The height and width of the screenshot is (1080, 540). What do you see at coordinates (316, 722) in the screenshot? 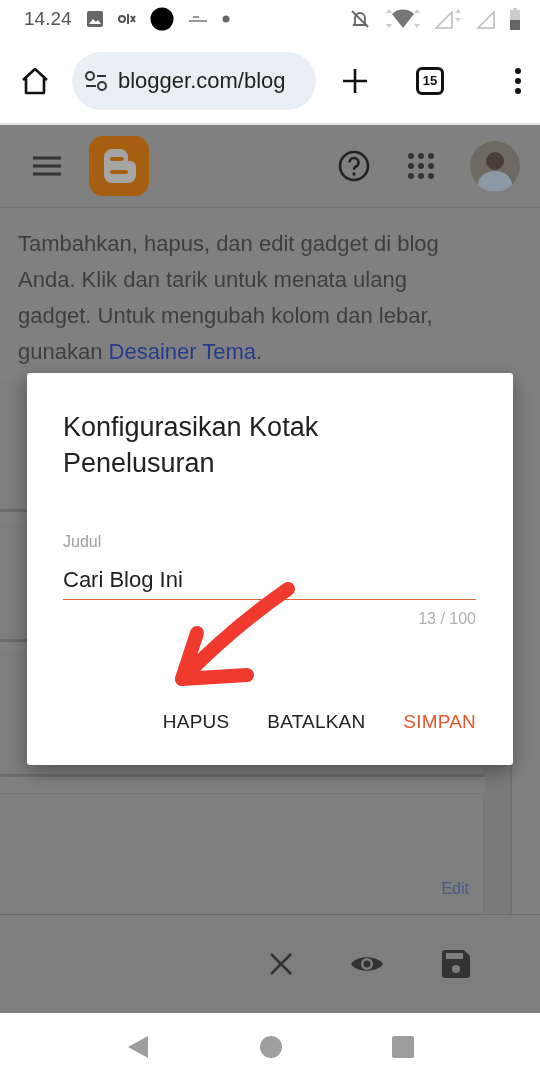
I see `dialog-button: BATALKAN` at bounding box center [316, 722].